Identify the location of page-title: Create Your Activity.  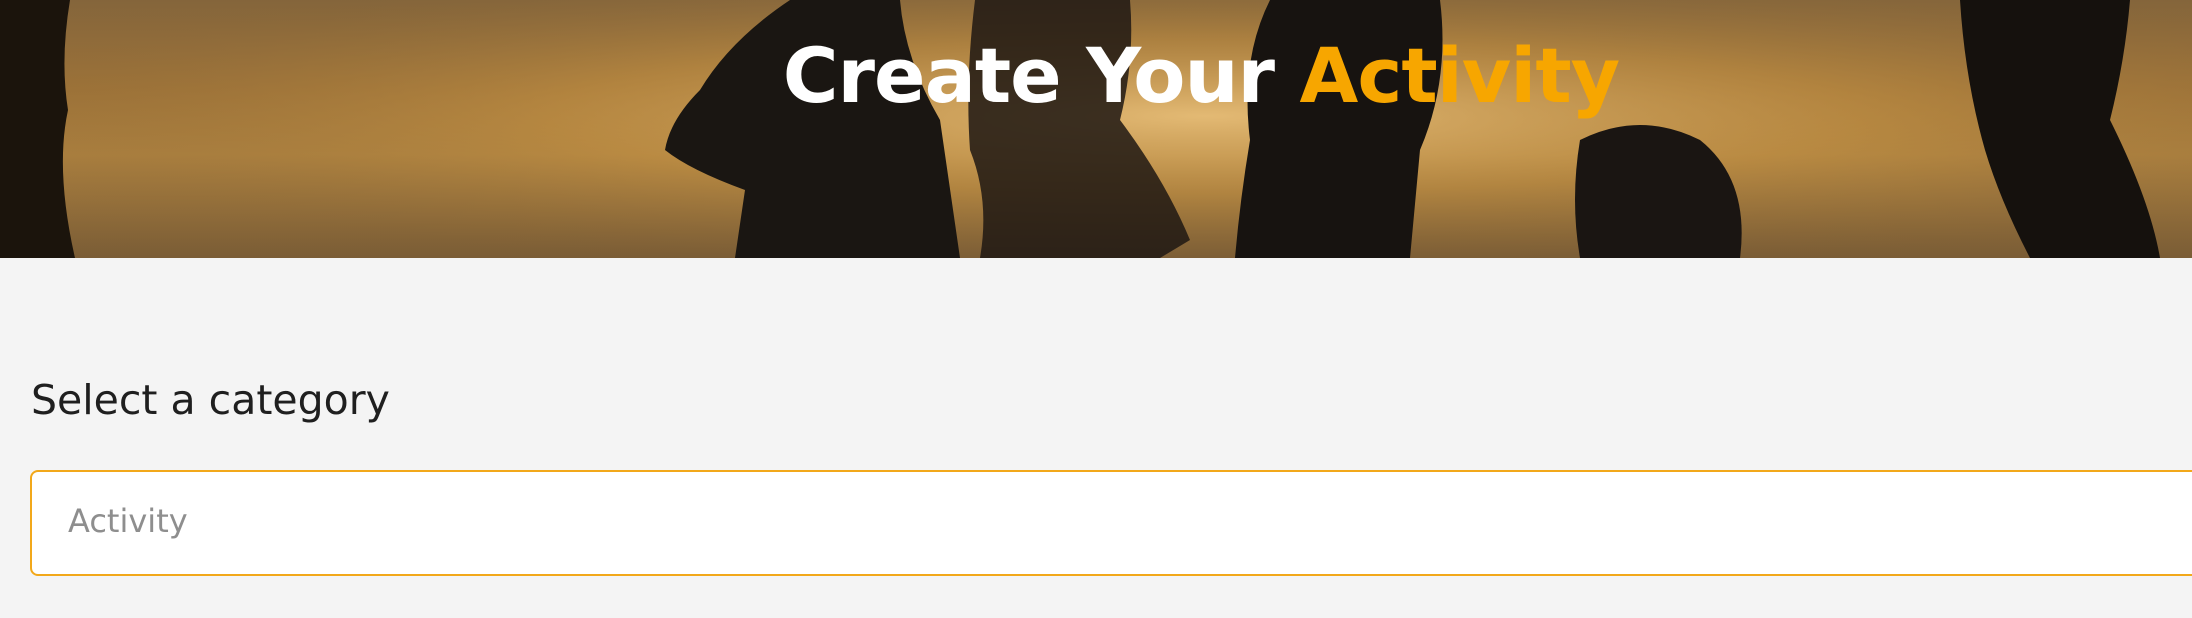
(1096, 76).